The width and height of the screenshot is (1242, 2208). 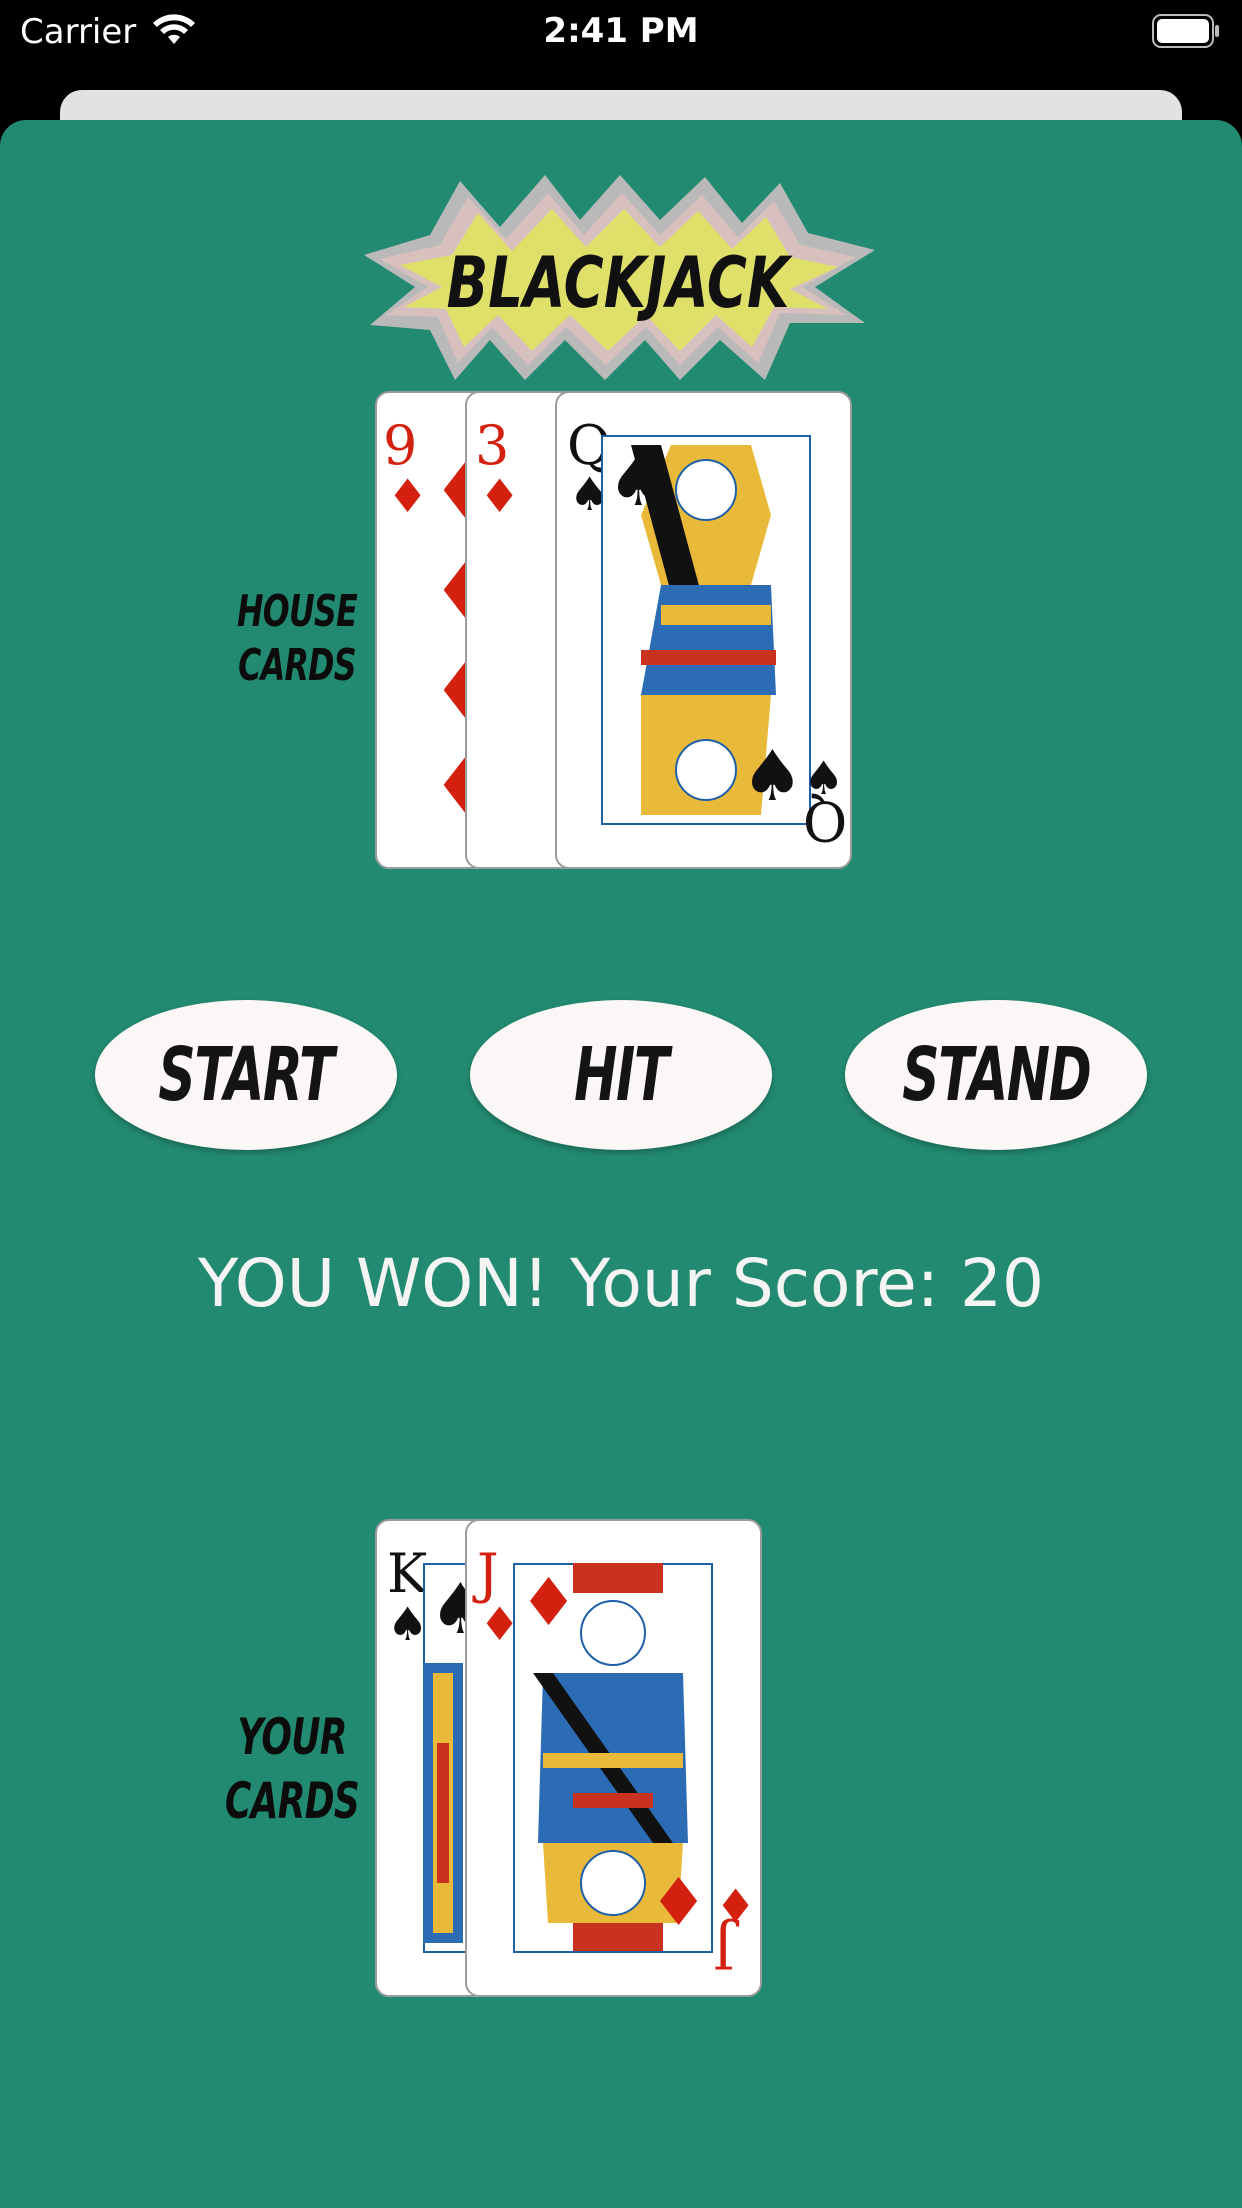 I want to click on house-card-3: Q ♠ ♠ ♠ ♠ Q, so click(x=703, y=630).